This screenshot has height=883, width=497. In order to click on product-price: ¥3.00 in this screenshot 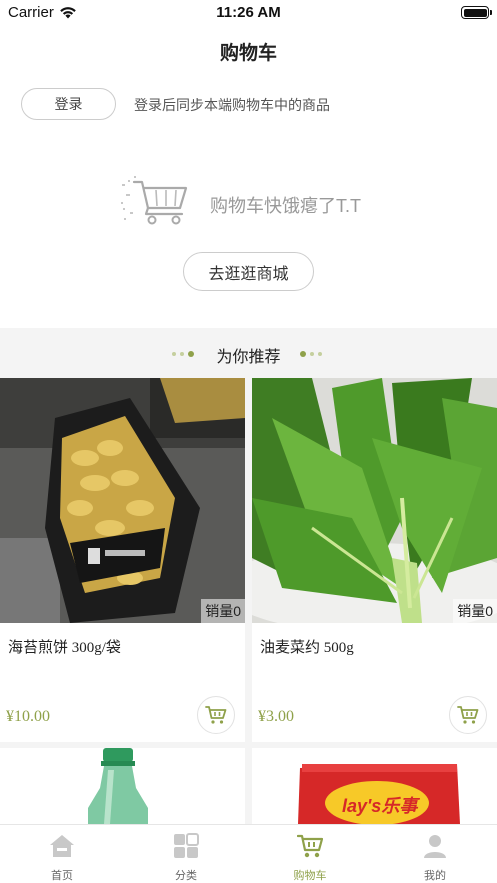, I will do `click(276, 716)`.